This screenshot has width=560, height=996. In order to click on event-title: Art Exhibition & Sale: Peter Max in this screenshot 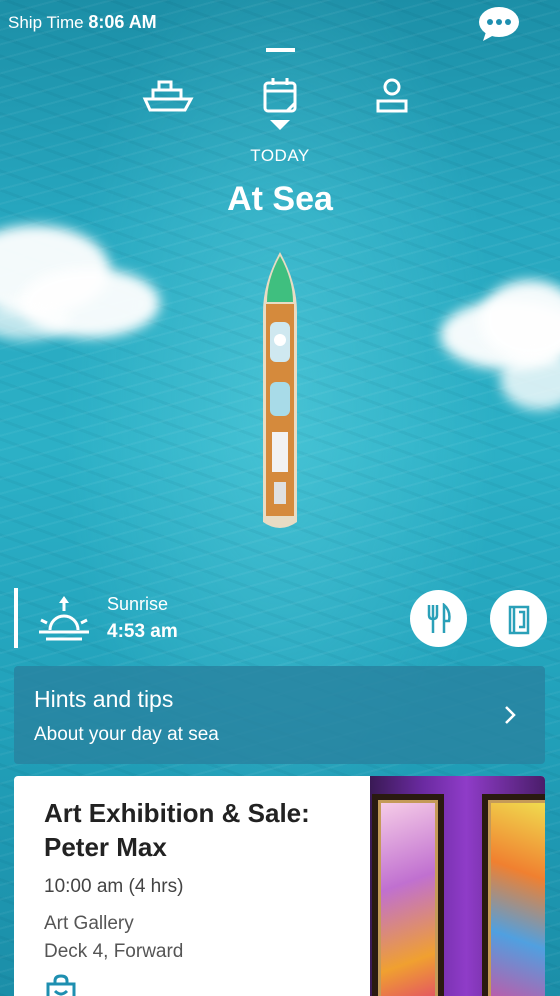, I will do `click(177, 830)`.